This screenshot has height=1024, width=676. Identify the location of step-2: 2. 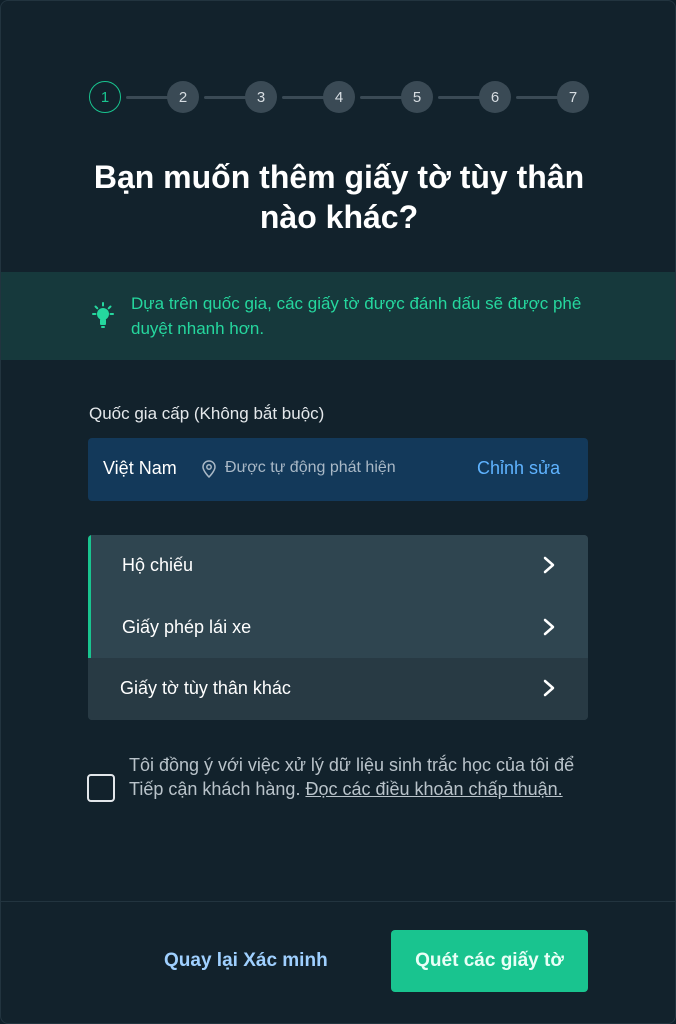
(183, 97).